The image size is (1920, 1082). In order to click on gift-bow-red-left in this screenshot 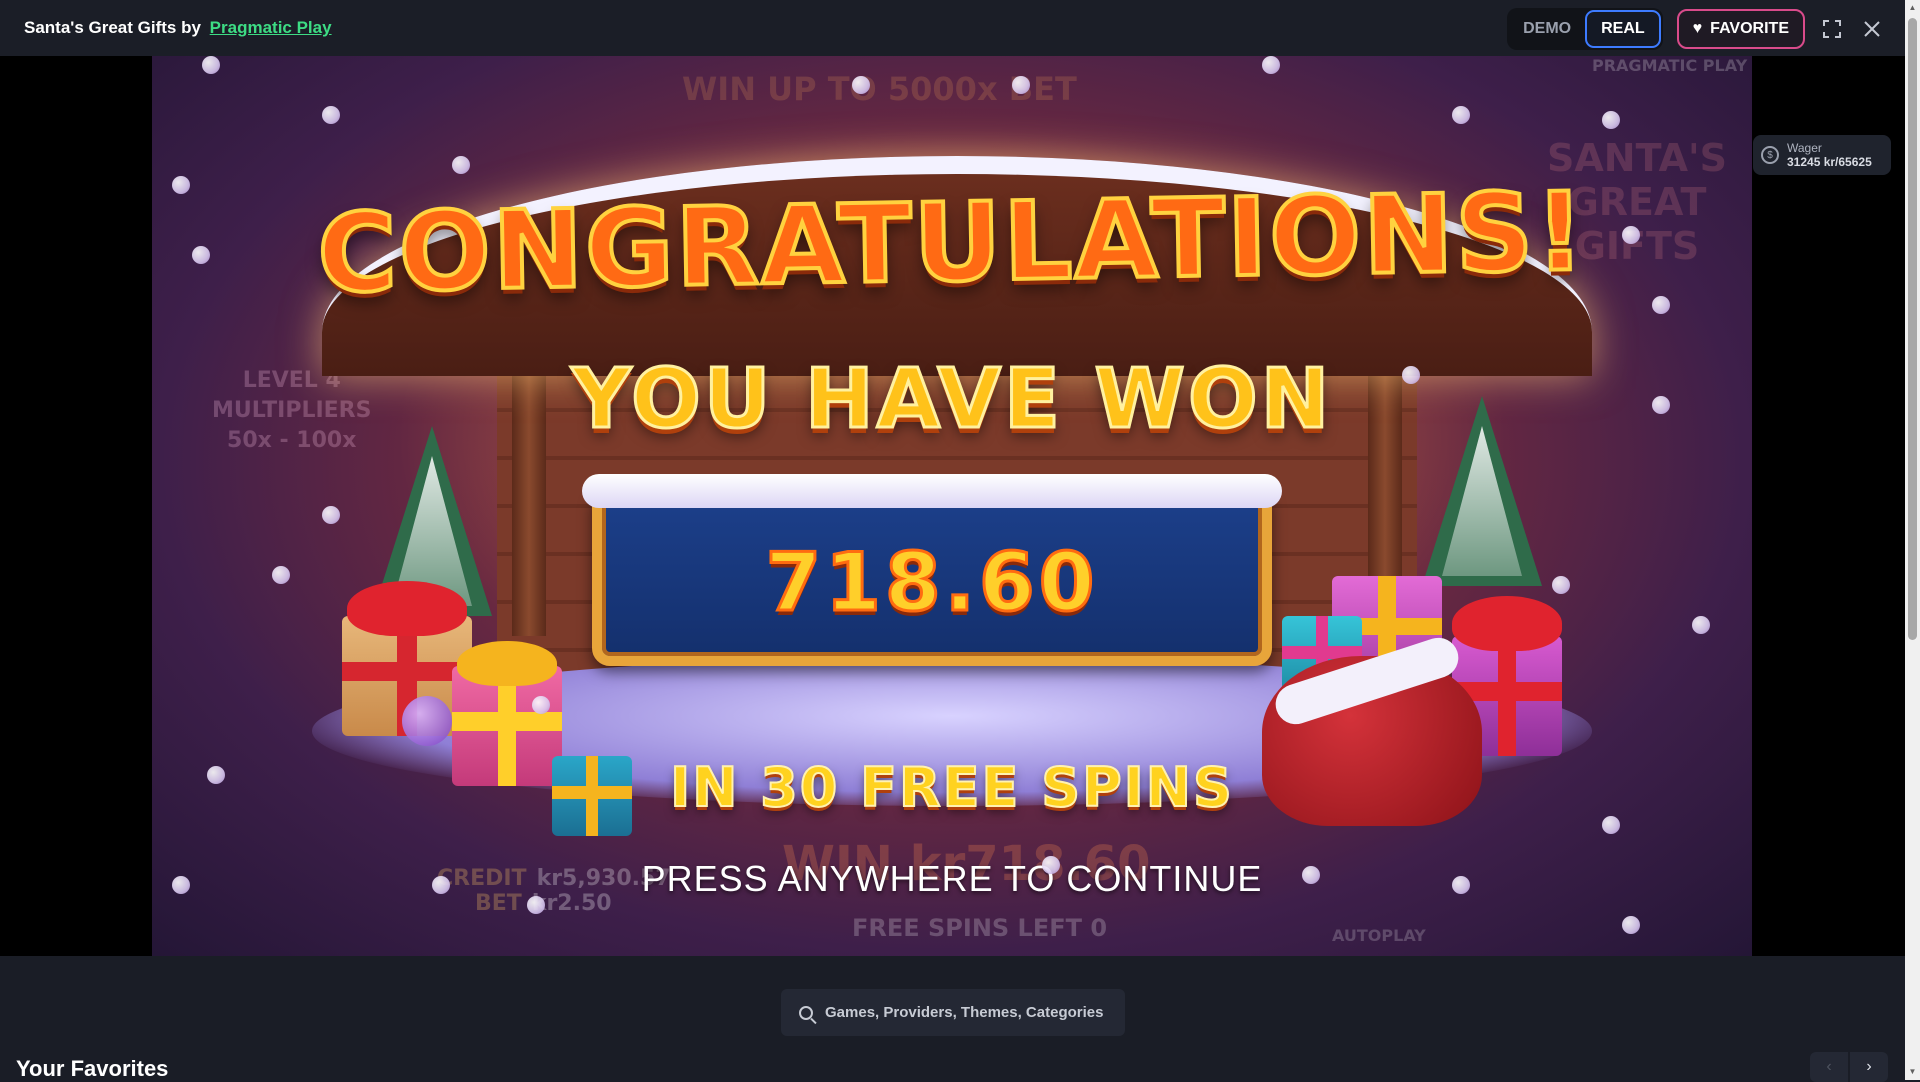, I will do `click(407, 608)`.